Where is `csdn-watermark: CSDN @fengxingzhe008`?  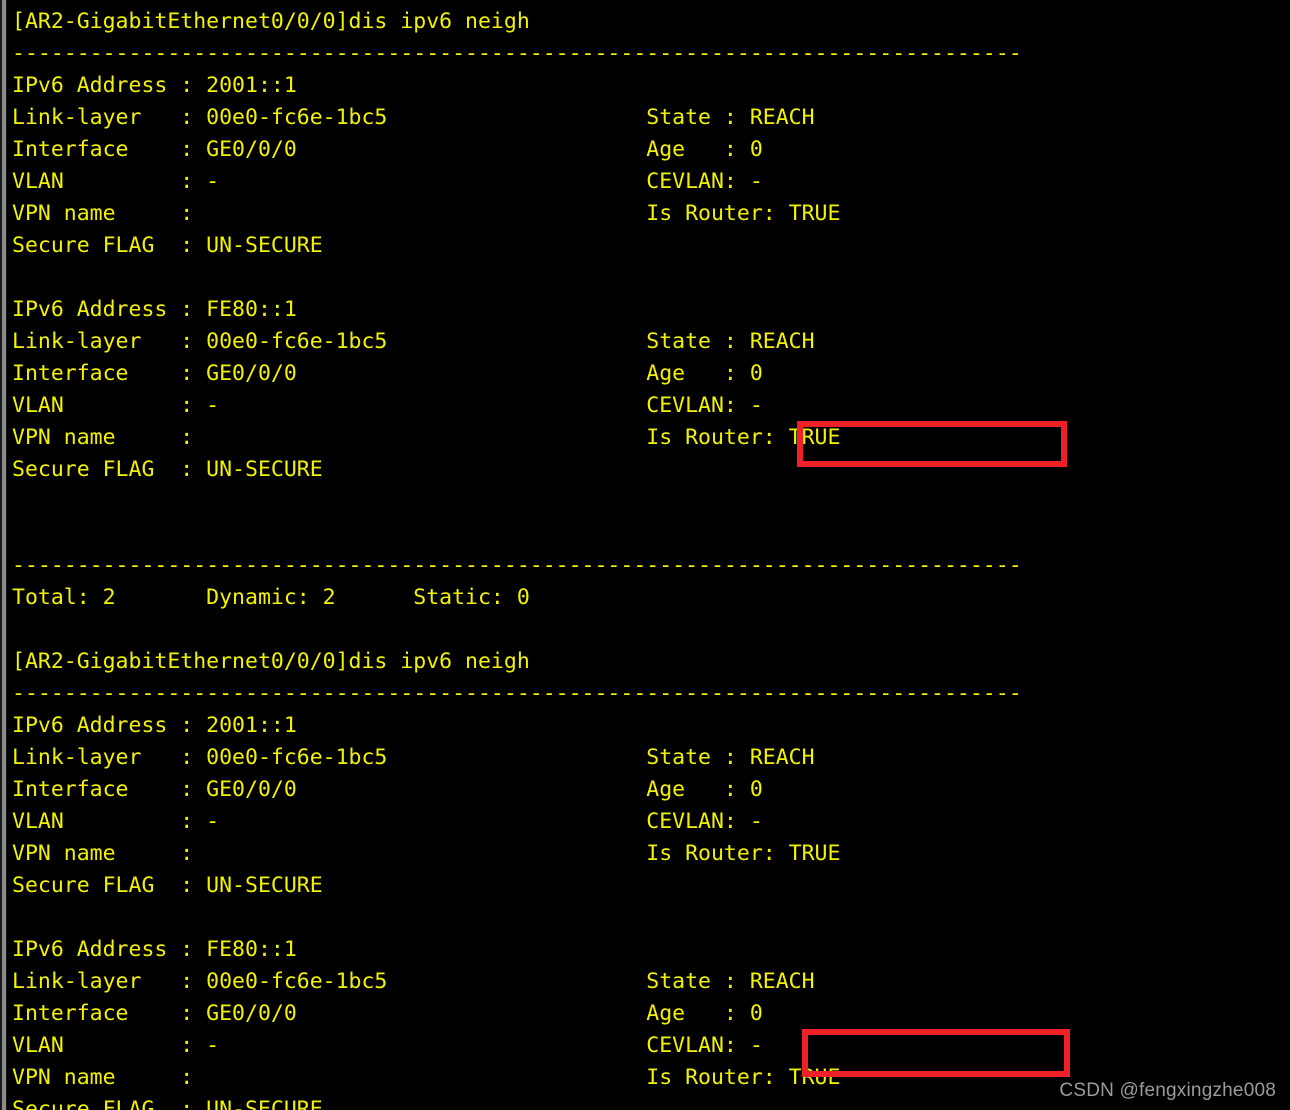 csdn-watermark: CSDN @fengxingzhe008 is located at coordinates (1167, 1090).